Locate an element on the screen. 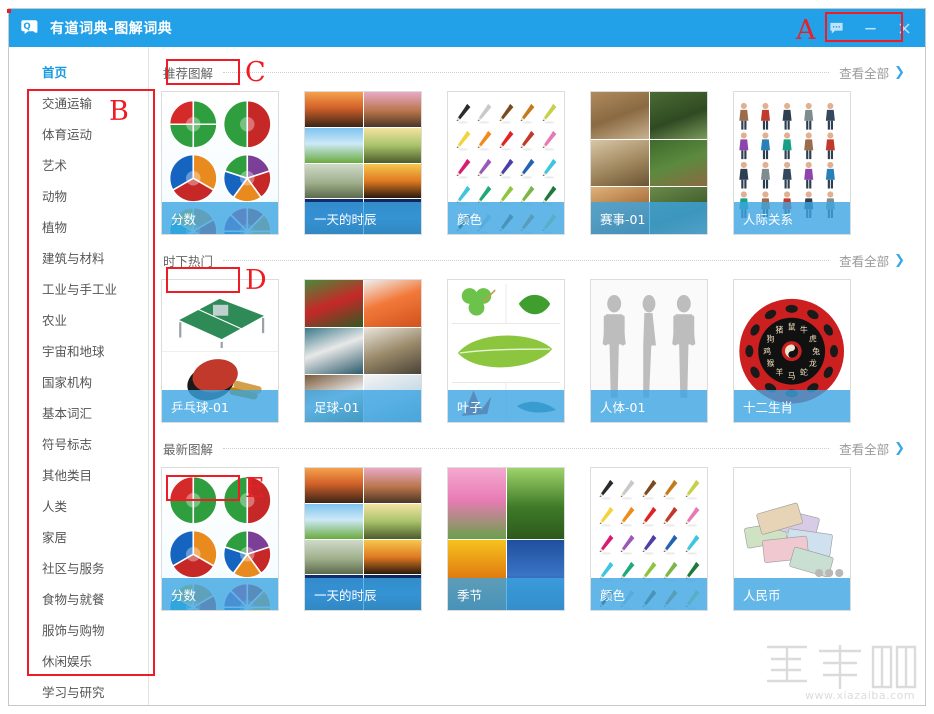 This screenshot has height=714, width=934. sidebar-item-label: 人类 is located at coordinates (55, 506).